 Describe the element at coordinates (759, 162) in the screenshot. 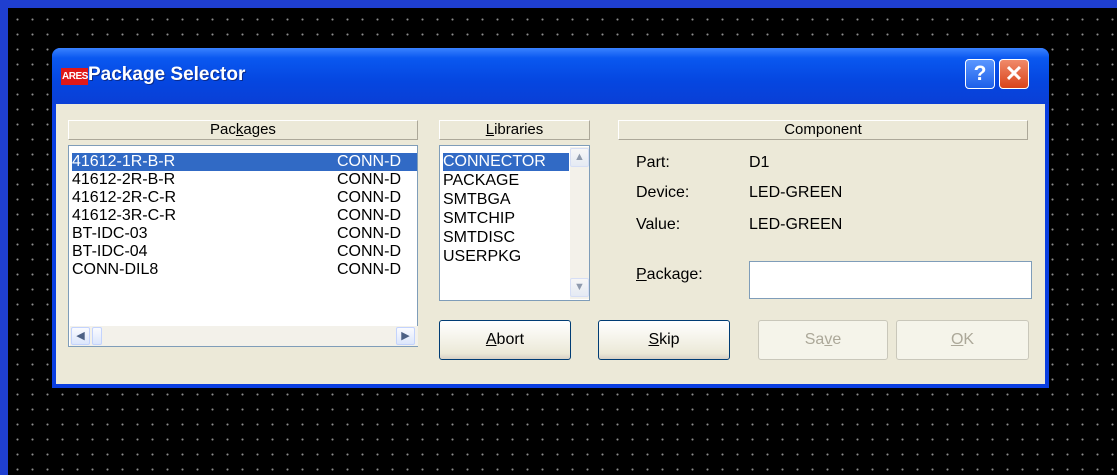

I see `part-value: D1` at that location.